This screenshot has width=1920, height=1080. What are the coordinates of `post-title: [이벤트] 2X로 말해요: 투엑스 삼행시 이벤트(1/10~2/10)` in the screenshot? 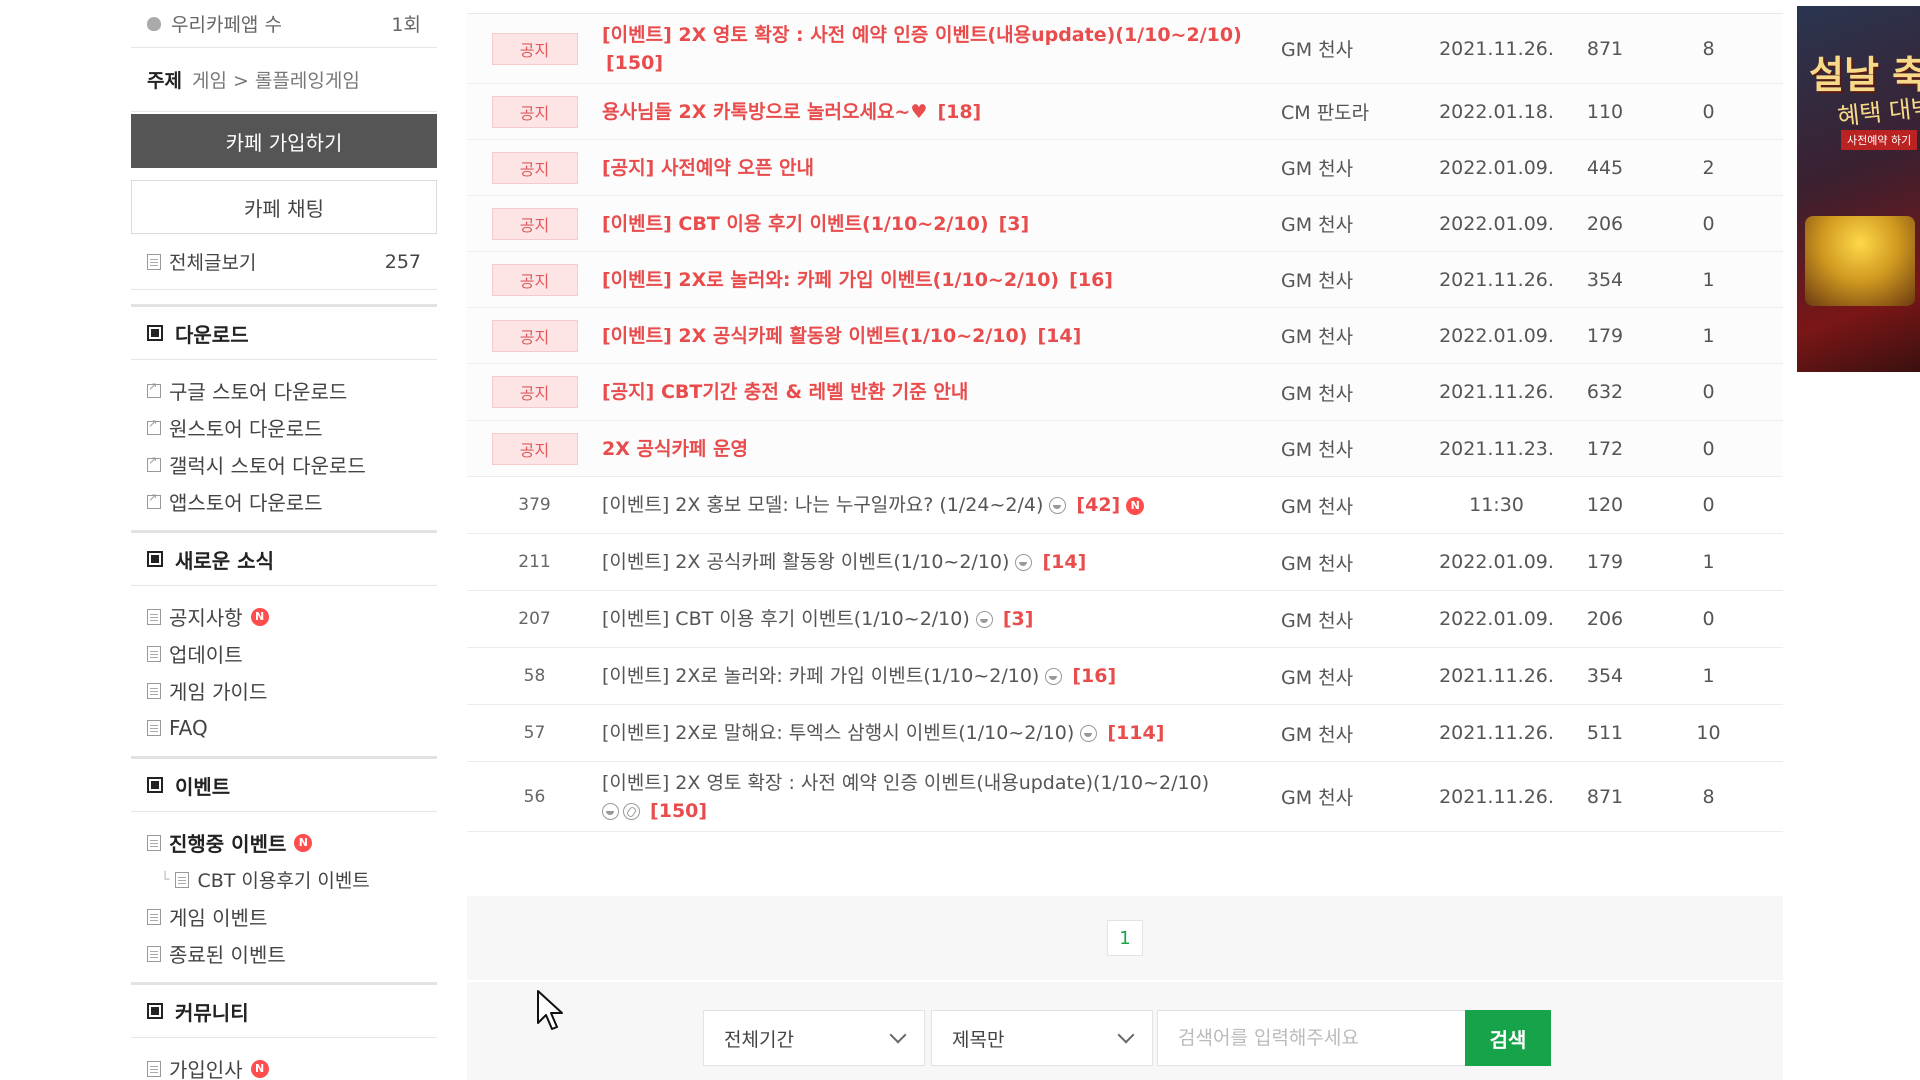 It's located at (838, 733).